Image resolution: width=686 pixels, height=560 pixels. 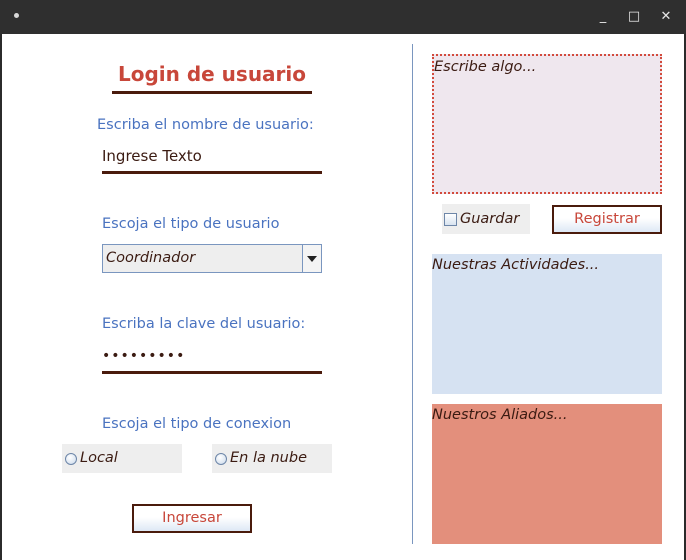 I want to click on chevron-down-icon, so click(x=311, y=258).